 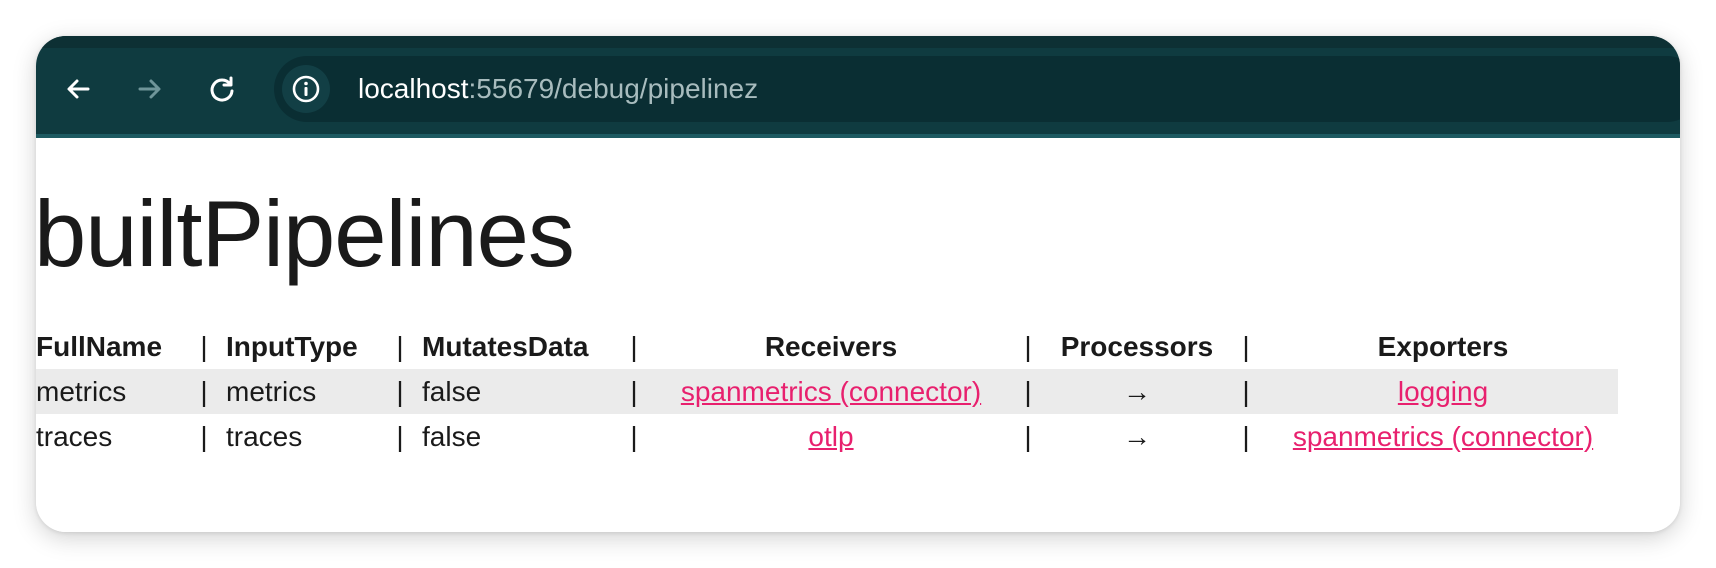 I want to click on tab-strip-edge, so click(x=858, y=42).